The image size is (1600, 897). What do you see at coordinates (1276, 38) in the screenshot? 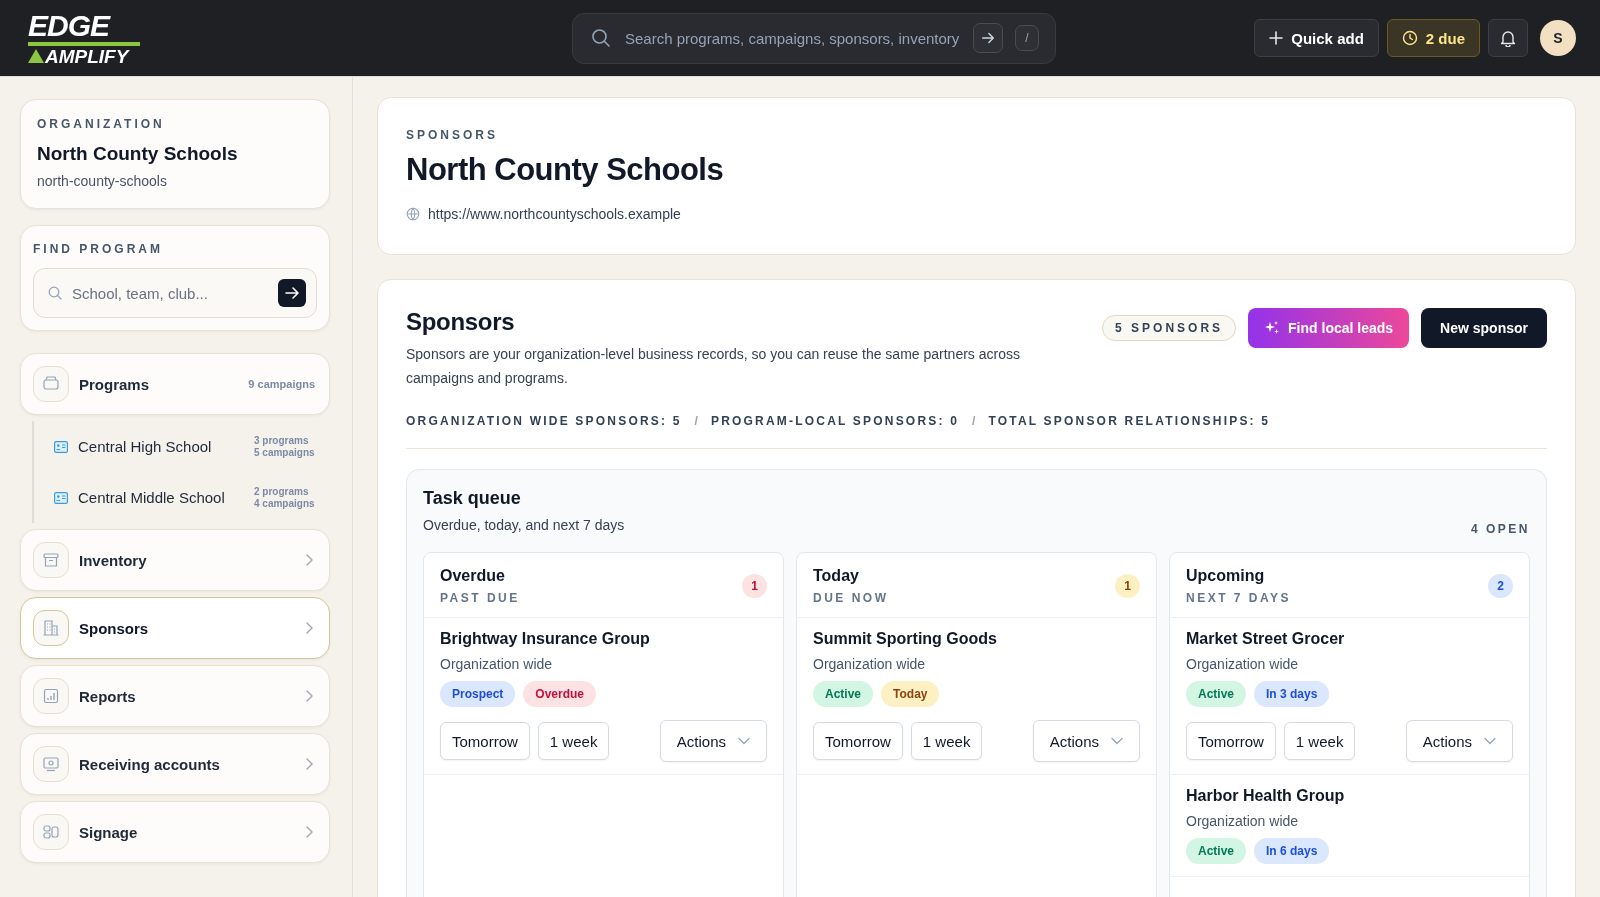
I see `plus-icon` at bounding box center [1276, 38].